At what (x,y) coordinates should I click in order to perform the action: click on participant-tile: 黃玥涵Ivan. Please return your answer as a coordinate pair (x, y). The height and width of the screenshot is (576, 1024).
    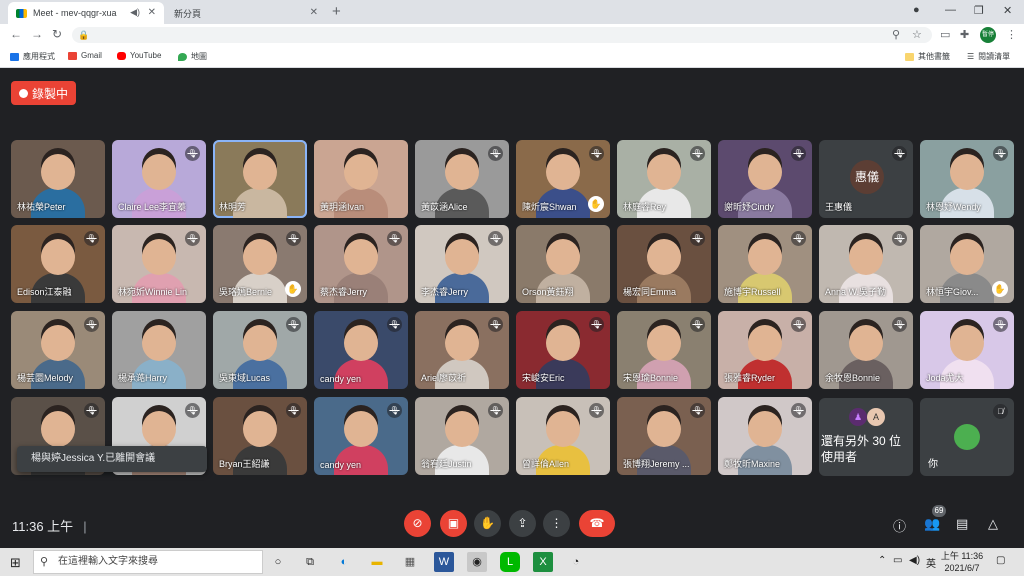
    Looking at the image, I should click on (361, 179).